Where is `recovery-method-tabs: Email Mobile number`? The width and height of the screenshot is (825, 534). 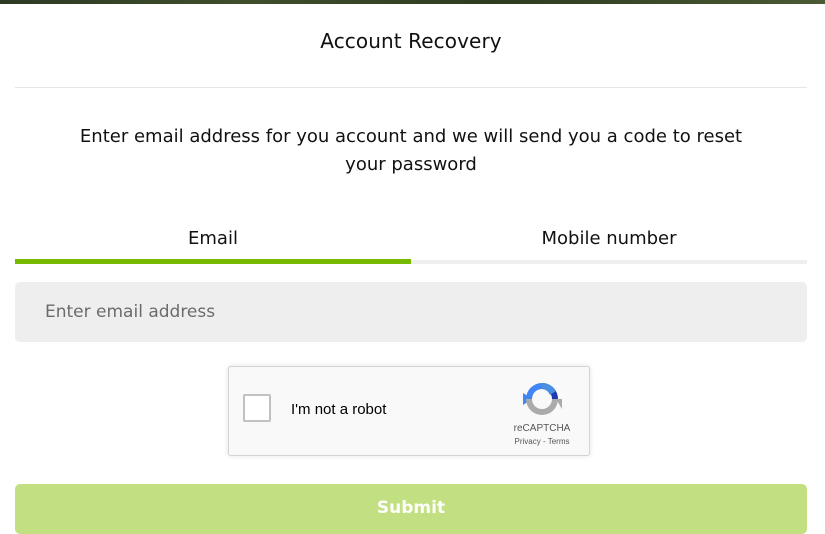 recovery-method-tabs: Email Mobile number is located at coordinates (411, 243).